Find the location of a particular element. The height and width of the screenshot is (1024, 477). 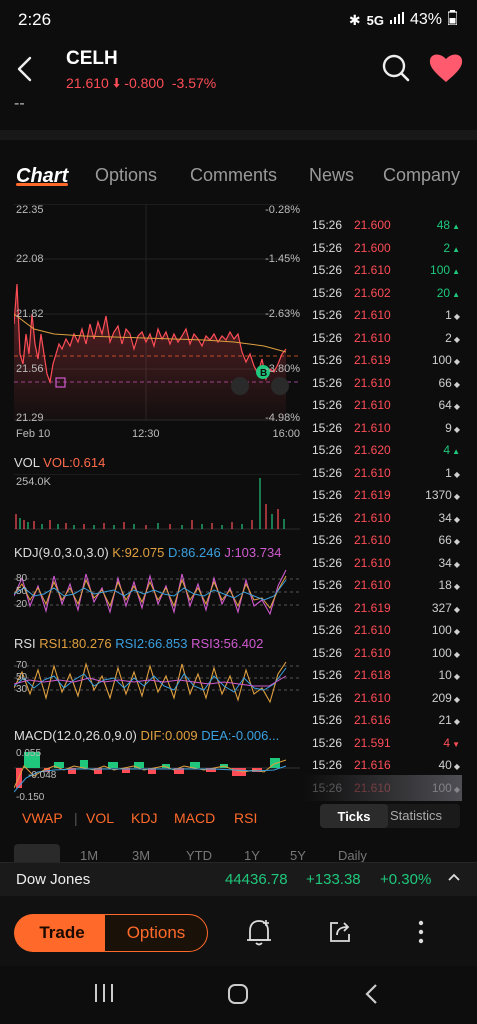

tick-row: 15:26 21.616 21 ◆ is located at coordinates (384, 724).